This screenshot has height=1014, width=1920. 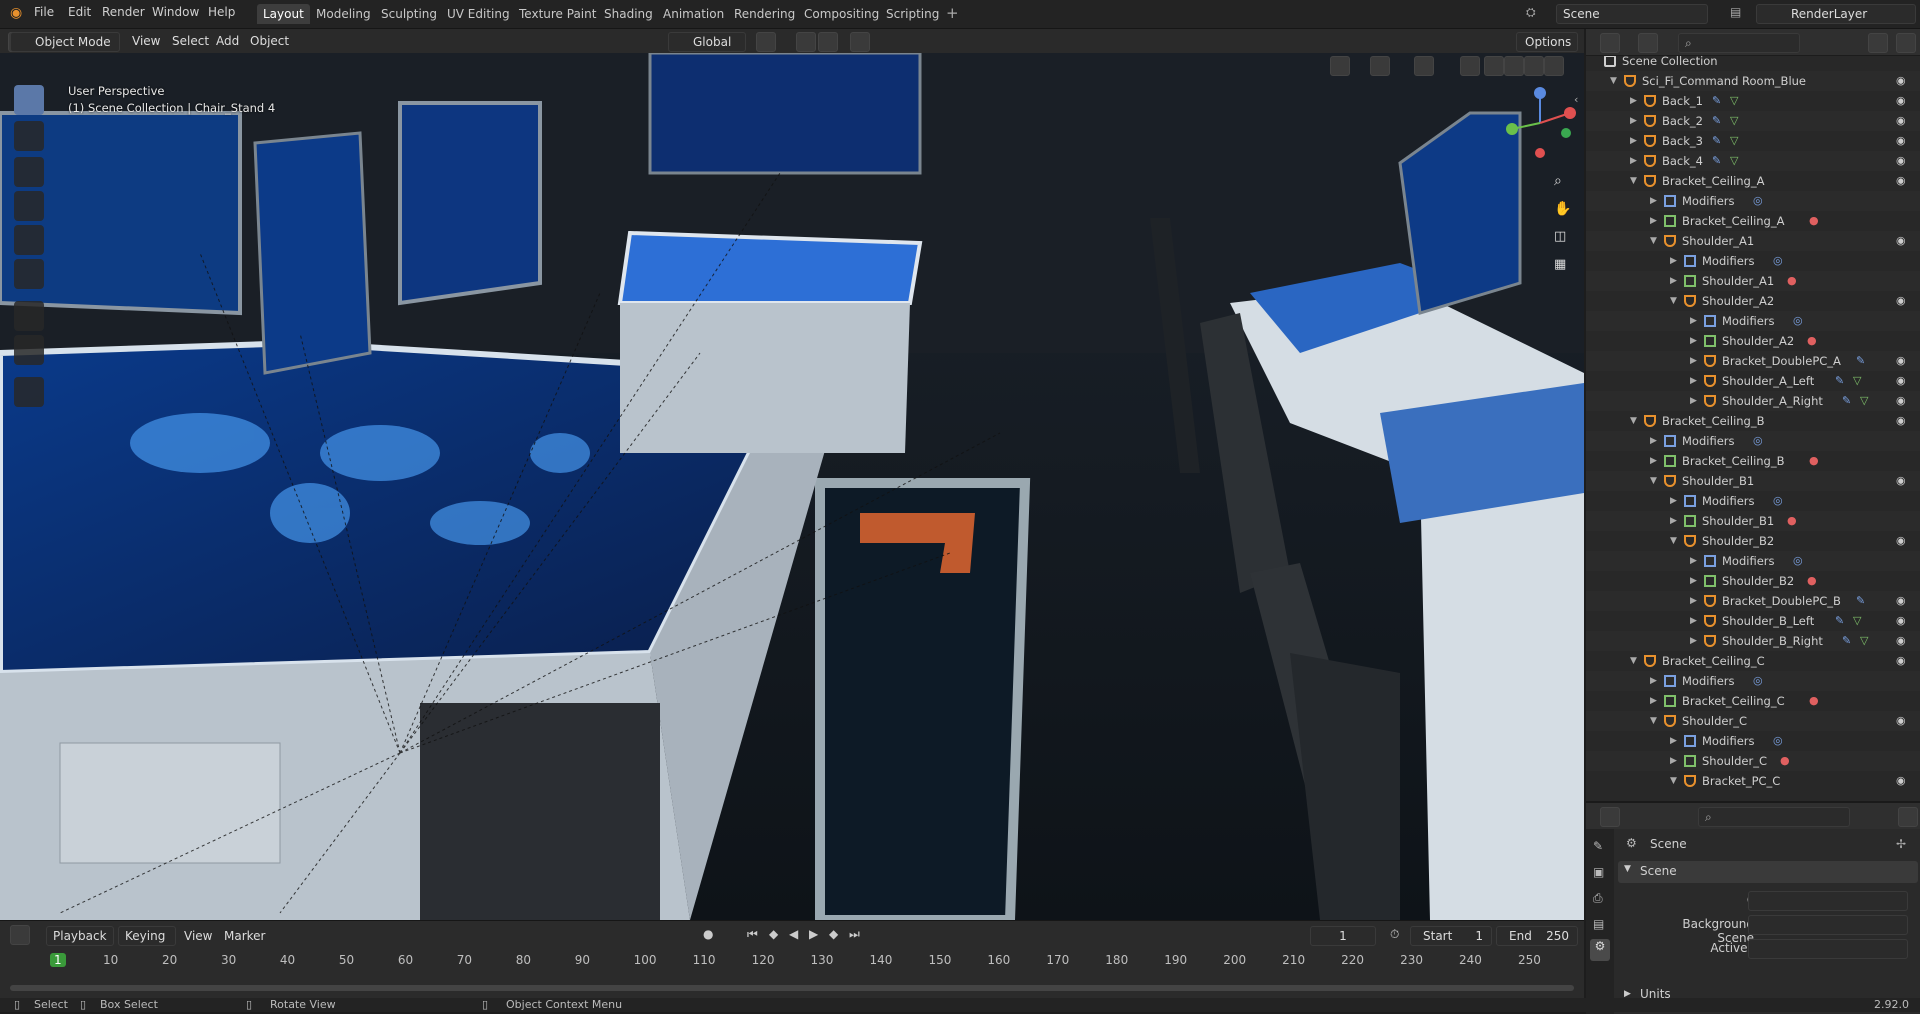 What do you see at coordinates (1753, 601) in the screenshot?
I see `outliner-row: ▶ Bracket_DoublePC_B ✎ ◉` at bounding box center [1753, 601].